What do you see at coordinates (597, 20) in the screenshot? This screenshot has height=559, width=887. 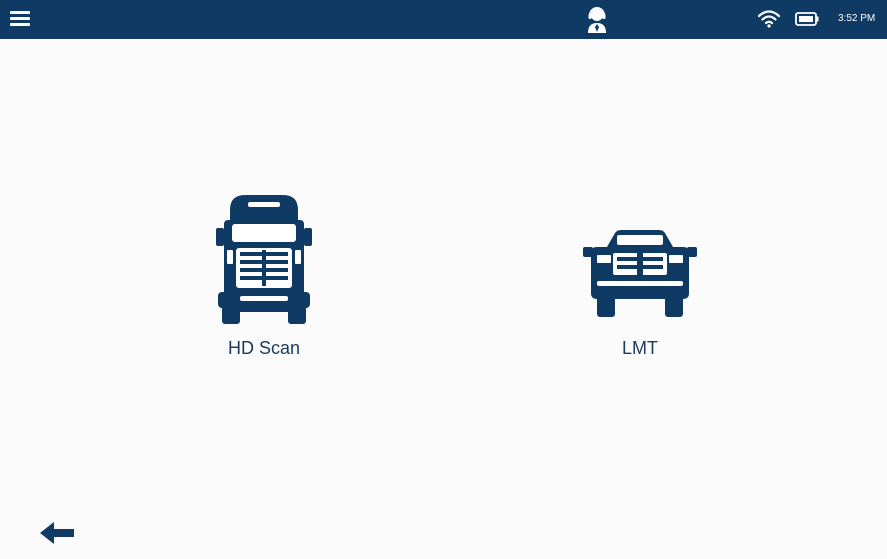 I see `headset-agent-icon` at bounding box center [597, 20].